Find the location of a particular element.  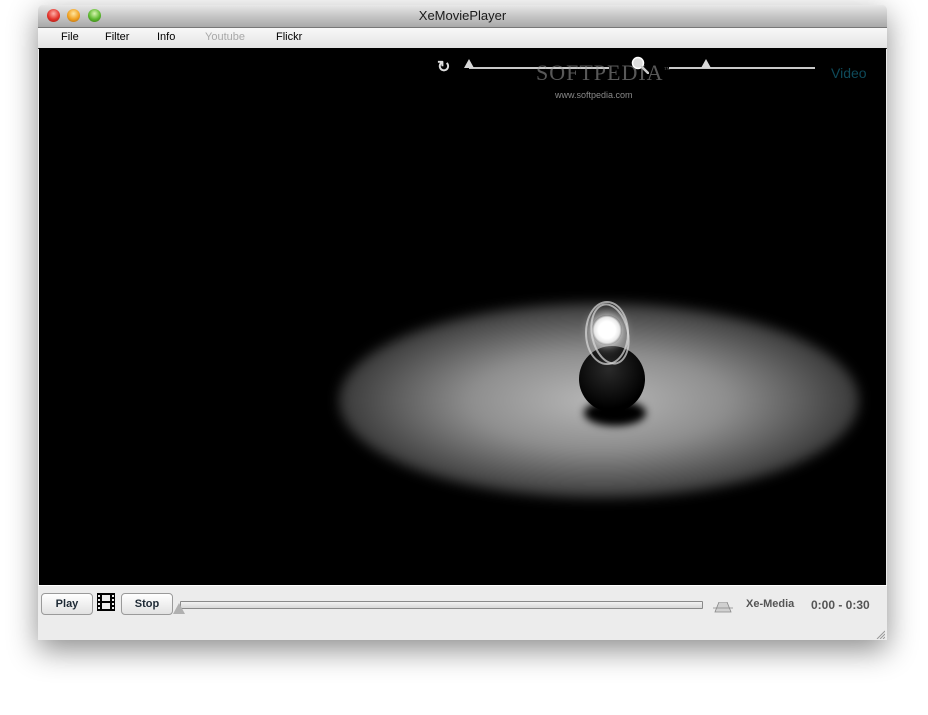

magnifier-icon is located at coordinates (640, 65).